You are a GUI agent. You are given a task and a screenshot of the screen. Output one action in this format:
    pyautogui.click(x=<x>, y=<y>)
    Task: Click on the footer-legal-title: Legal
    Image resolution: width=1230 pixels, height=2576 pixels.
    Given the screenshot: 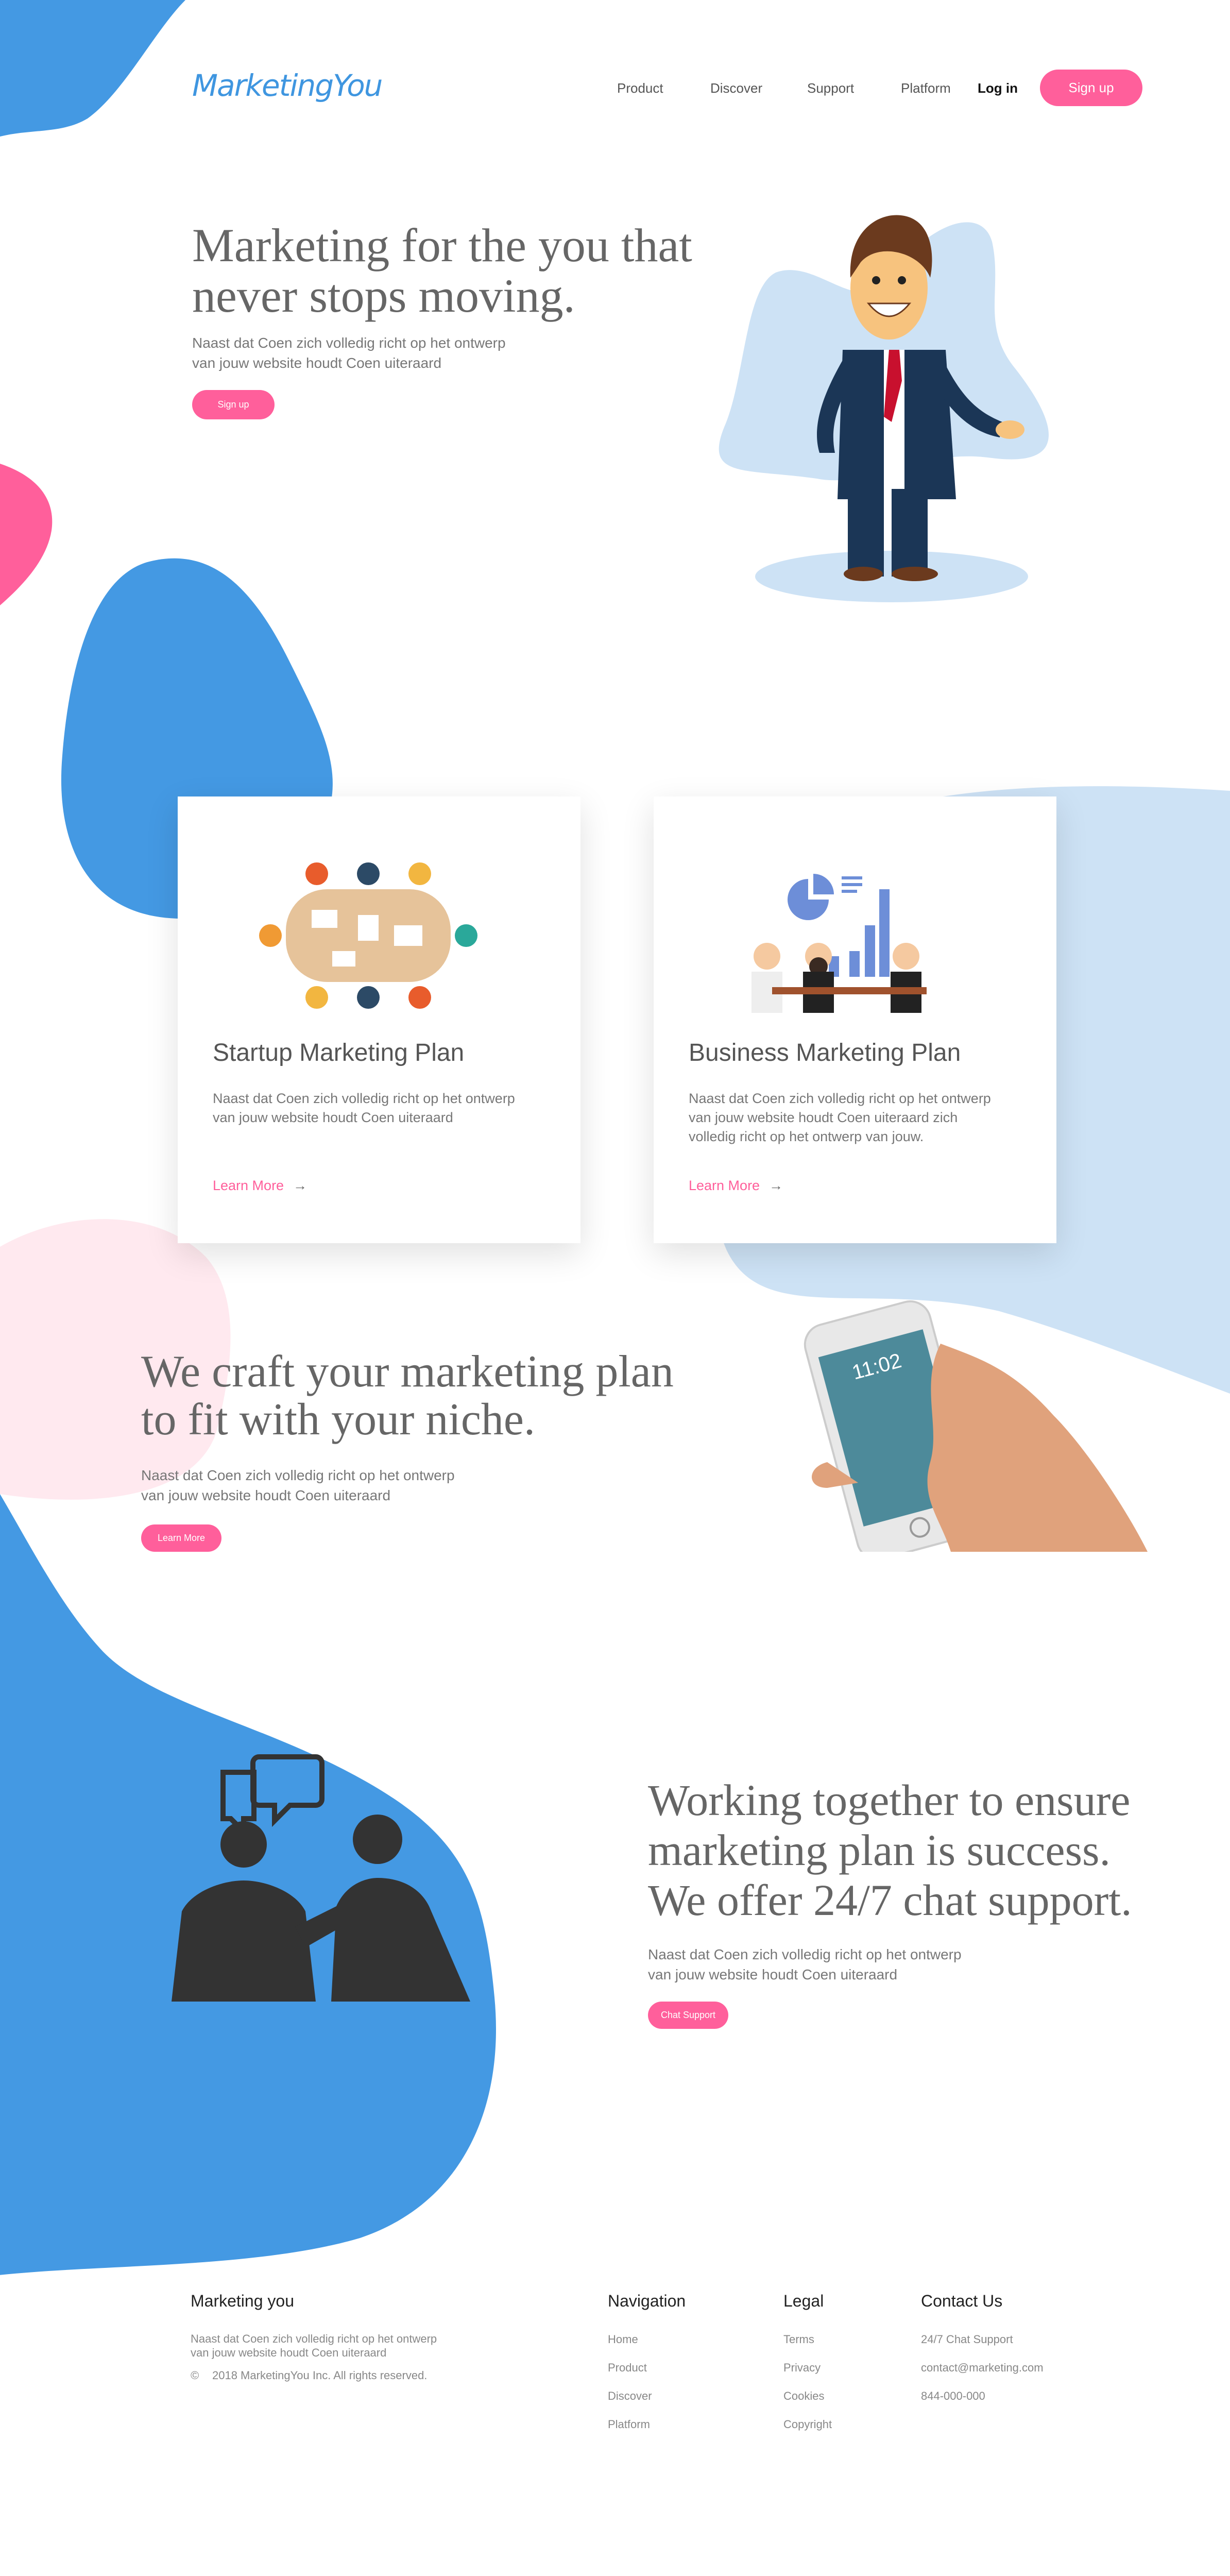 What is the action you would take?
    pyautogui.click(x=803, y=2301)
    